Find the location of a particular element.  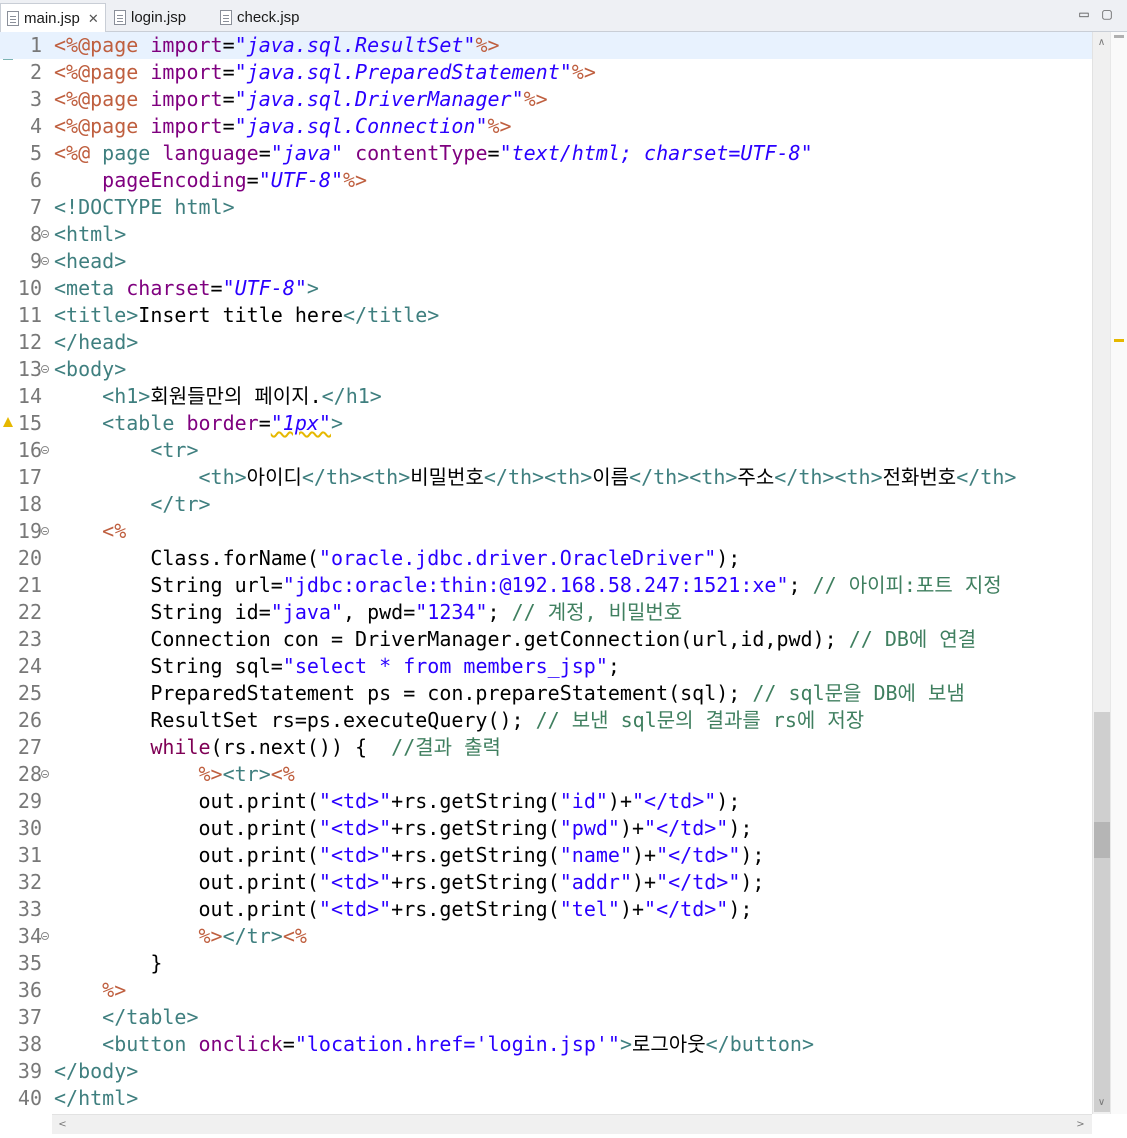

code-line: 34 %></tr><% is located at coordinates (546, 936).